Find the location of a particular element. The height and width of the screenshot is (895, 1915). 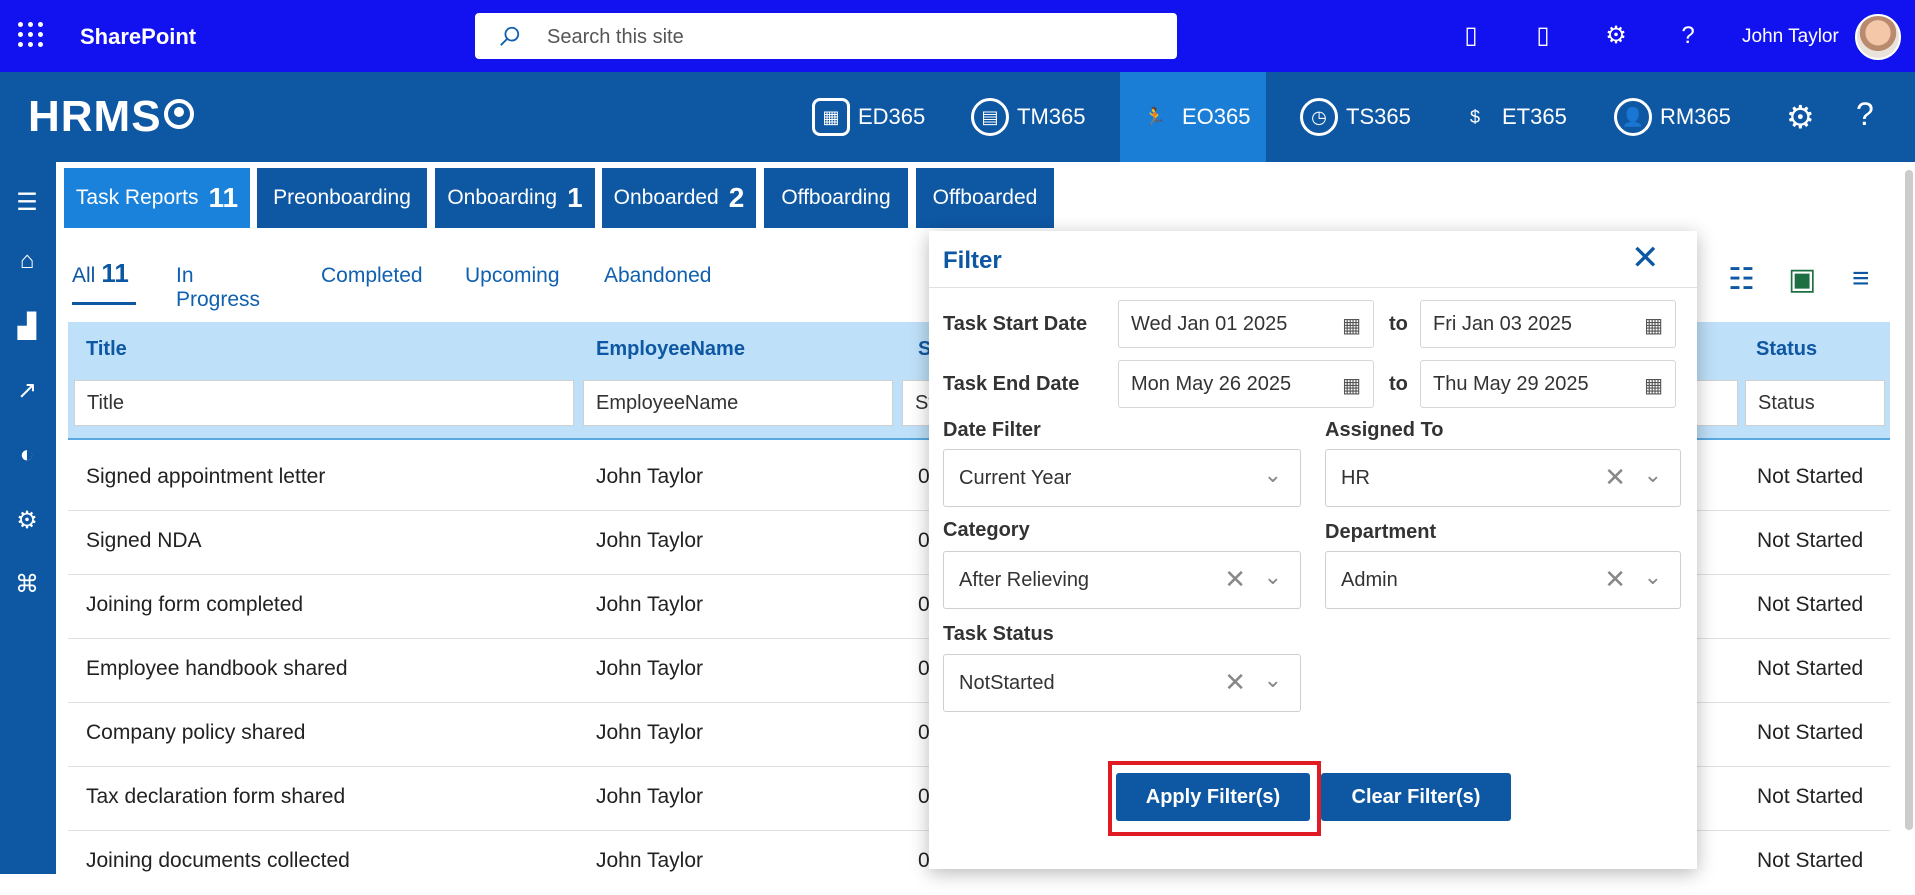

app-ed365: ▦ ED365 is located at coordinates (872, 117).